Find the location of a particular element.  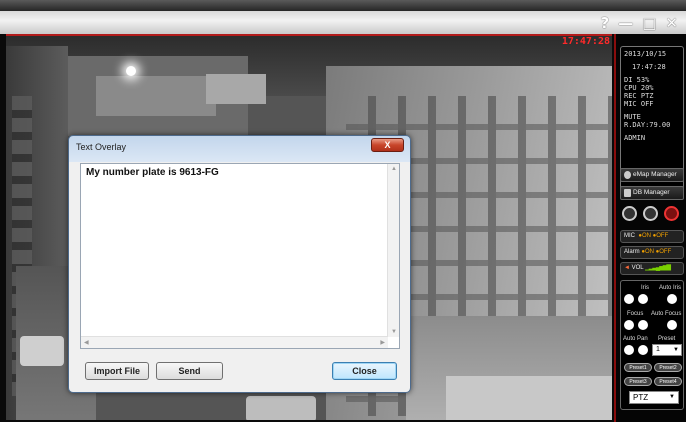

globe-icon is located at coordinates (627, 175).